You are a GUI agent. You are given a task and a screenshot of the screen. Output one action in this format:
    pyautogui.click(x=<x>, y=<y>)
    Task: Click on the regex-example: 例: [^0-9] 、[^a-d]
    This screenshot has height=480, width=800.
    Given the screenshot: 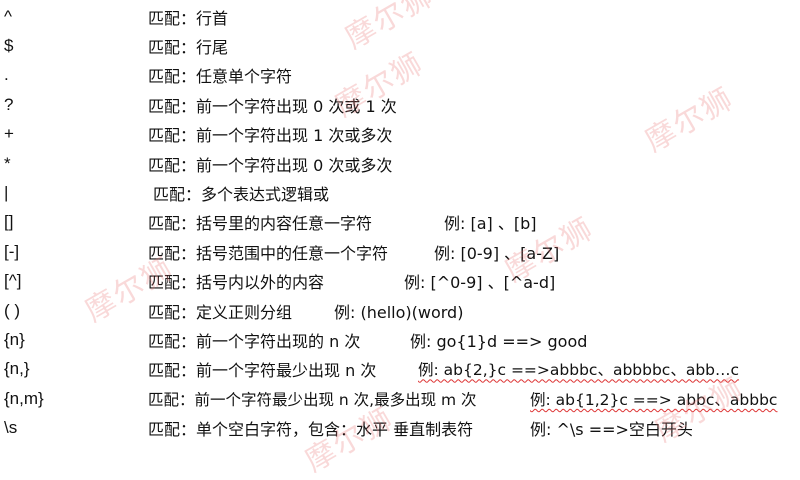 What is the action you would take?
    pyautogui.click(x=480, y=283)
    